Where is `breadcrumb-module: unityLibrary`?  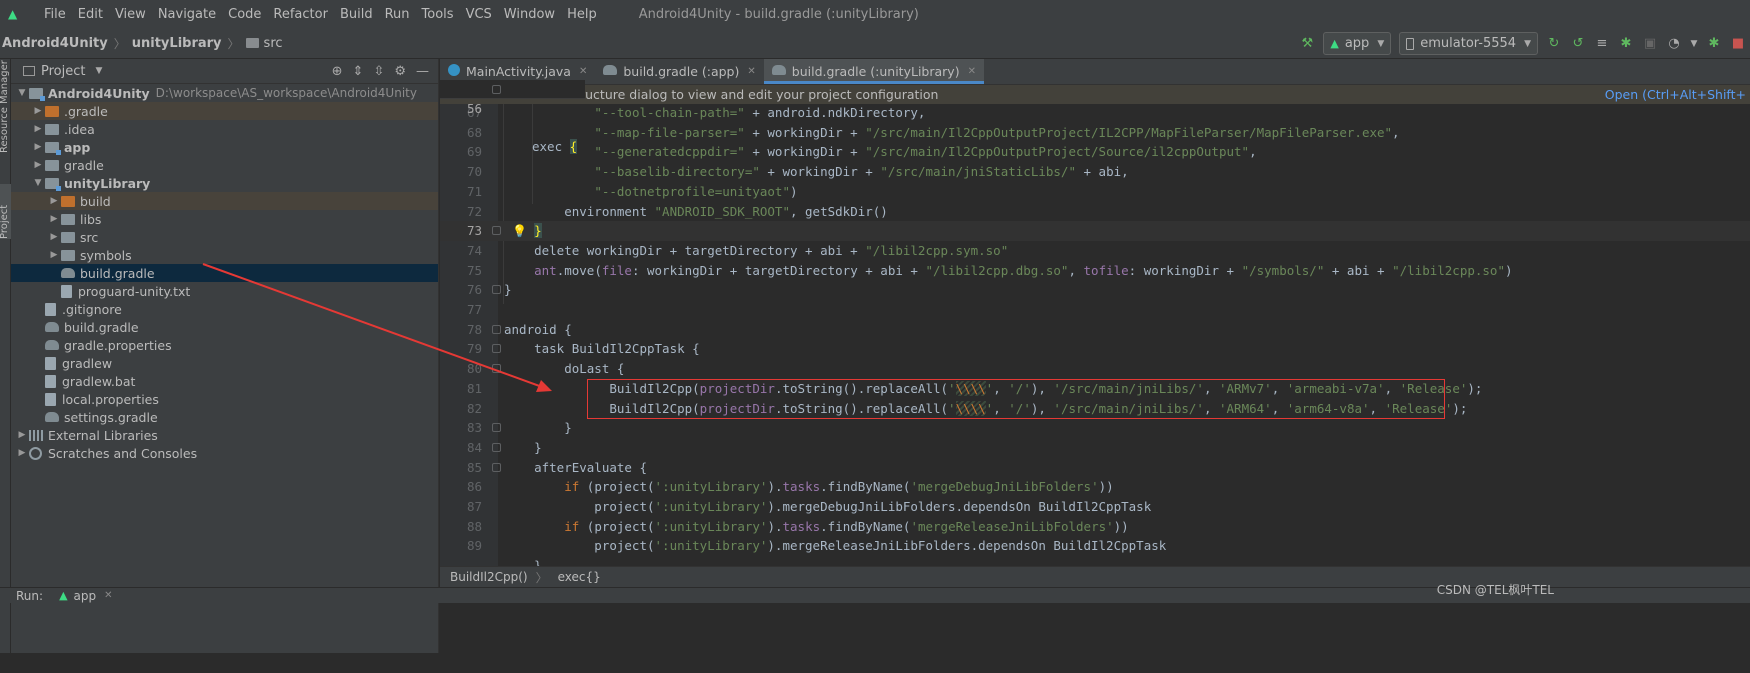
breadcrumb-module: unityLibrary is located at coordinates (177, 43).